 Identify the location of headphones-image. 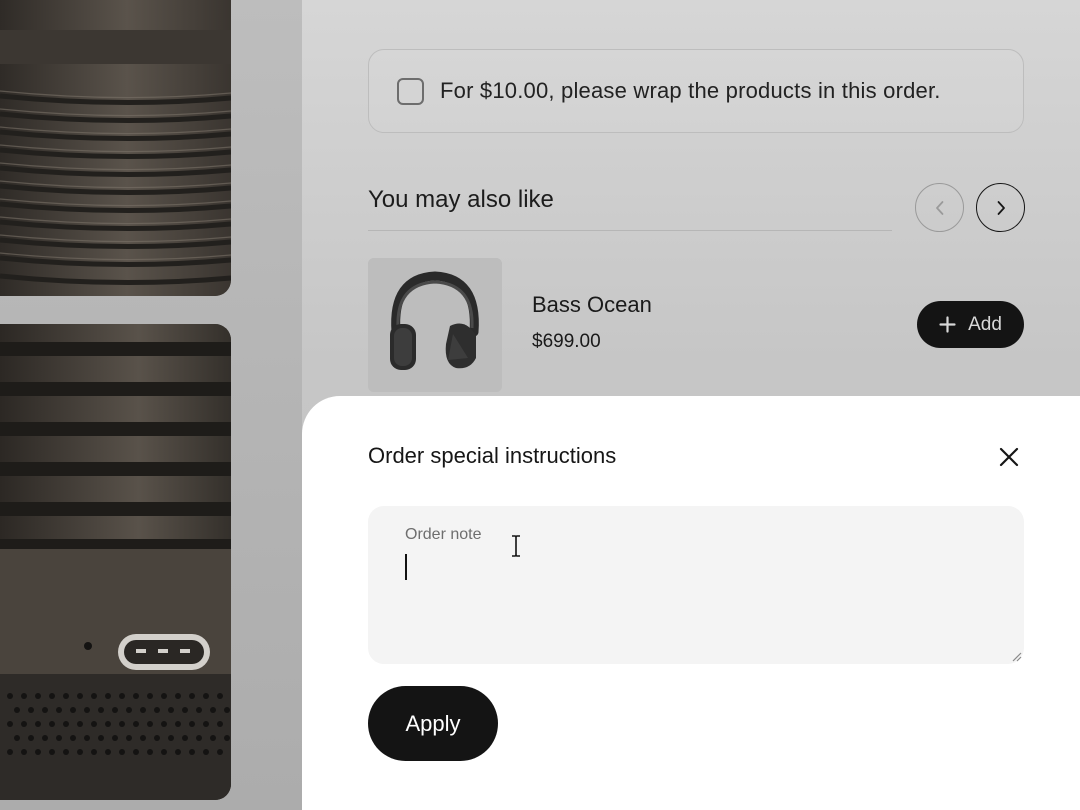
(435, 325).